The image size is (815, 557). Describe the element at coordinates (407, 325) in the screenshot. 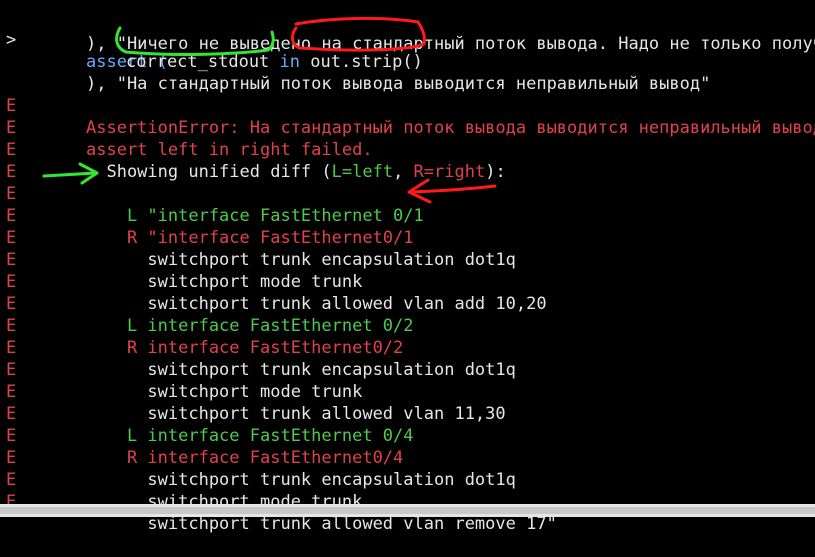

I see `terminal-line: E R interface FastEthernet0/2` at that location.